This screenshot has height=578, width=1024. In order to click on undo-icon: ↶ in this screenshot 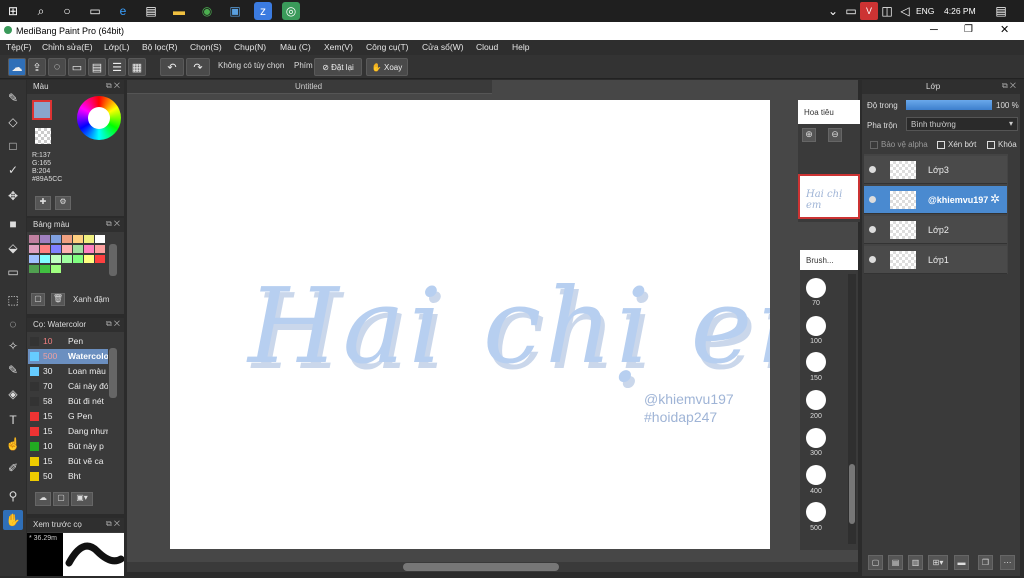, I will do `click(172, 67)`.